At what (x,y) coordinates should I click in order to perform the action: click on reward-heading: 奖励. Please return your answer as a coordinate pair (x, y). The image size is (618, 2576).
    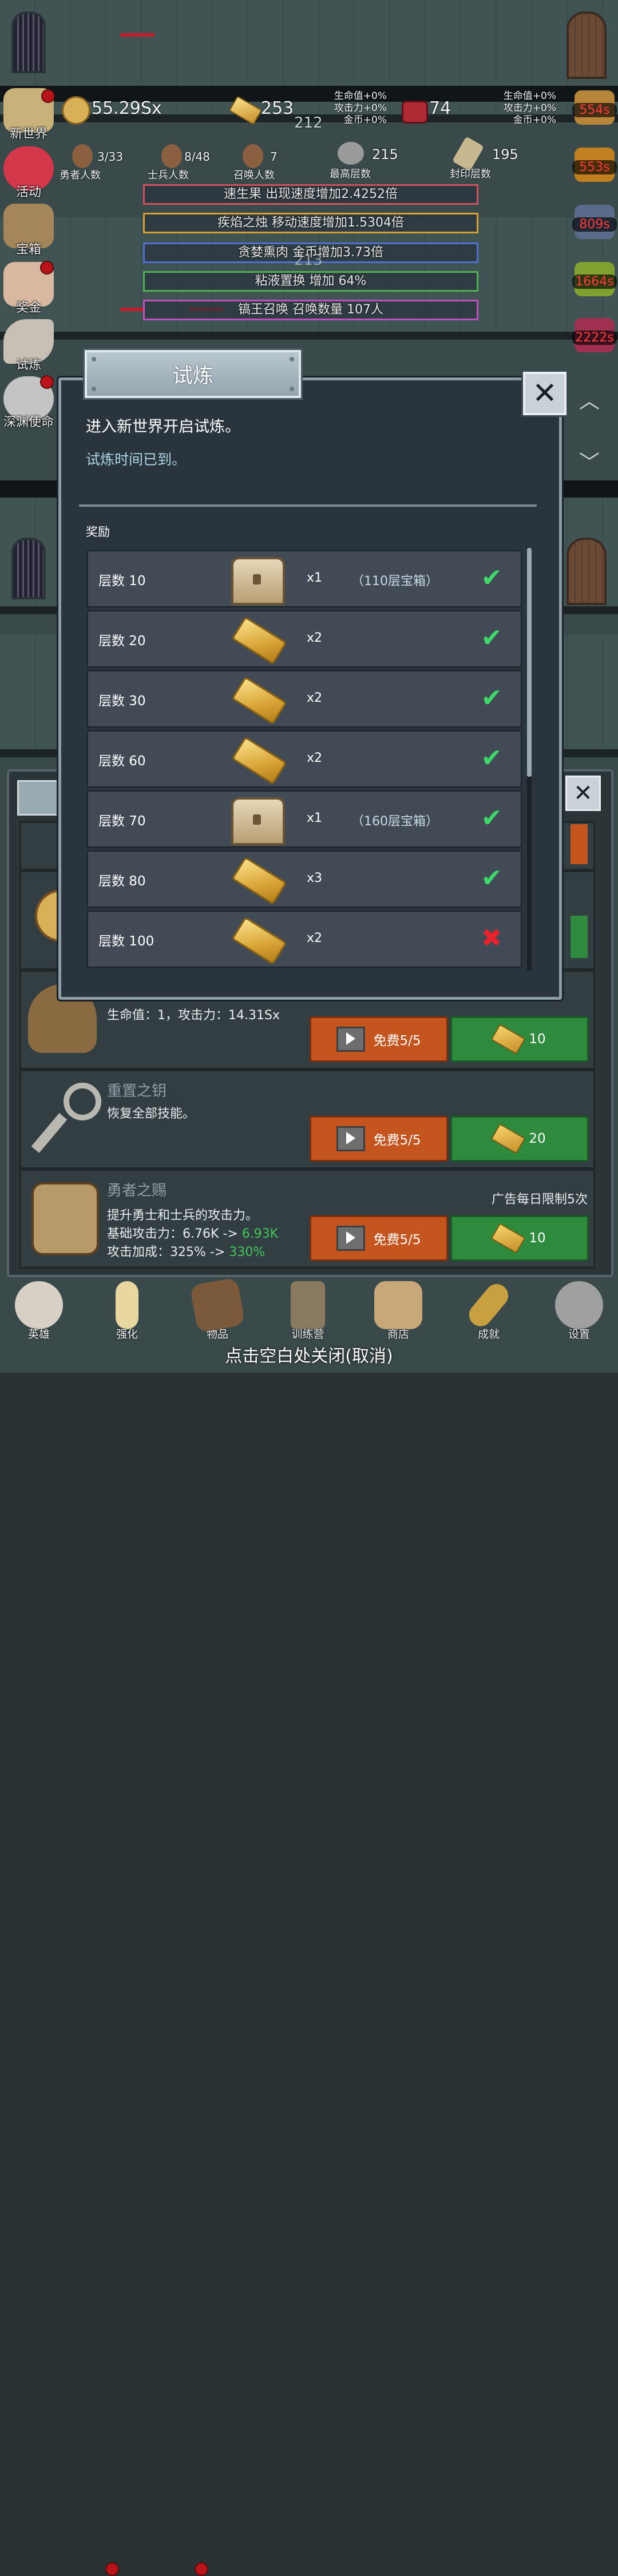
    Looking at the image, I should click on (98, 532).